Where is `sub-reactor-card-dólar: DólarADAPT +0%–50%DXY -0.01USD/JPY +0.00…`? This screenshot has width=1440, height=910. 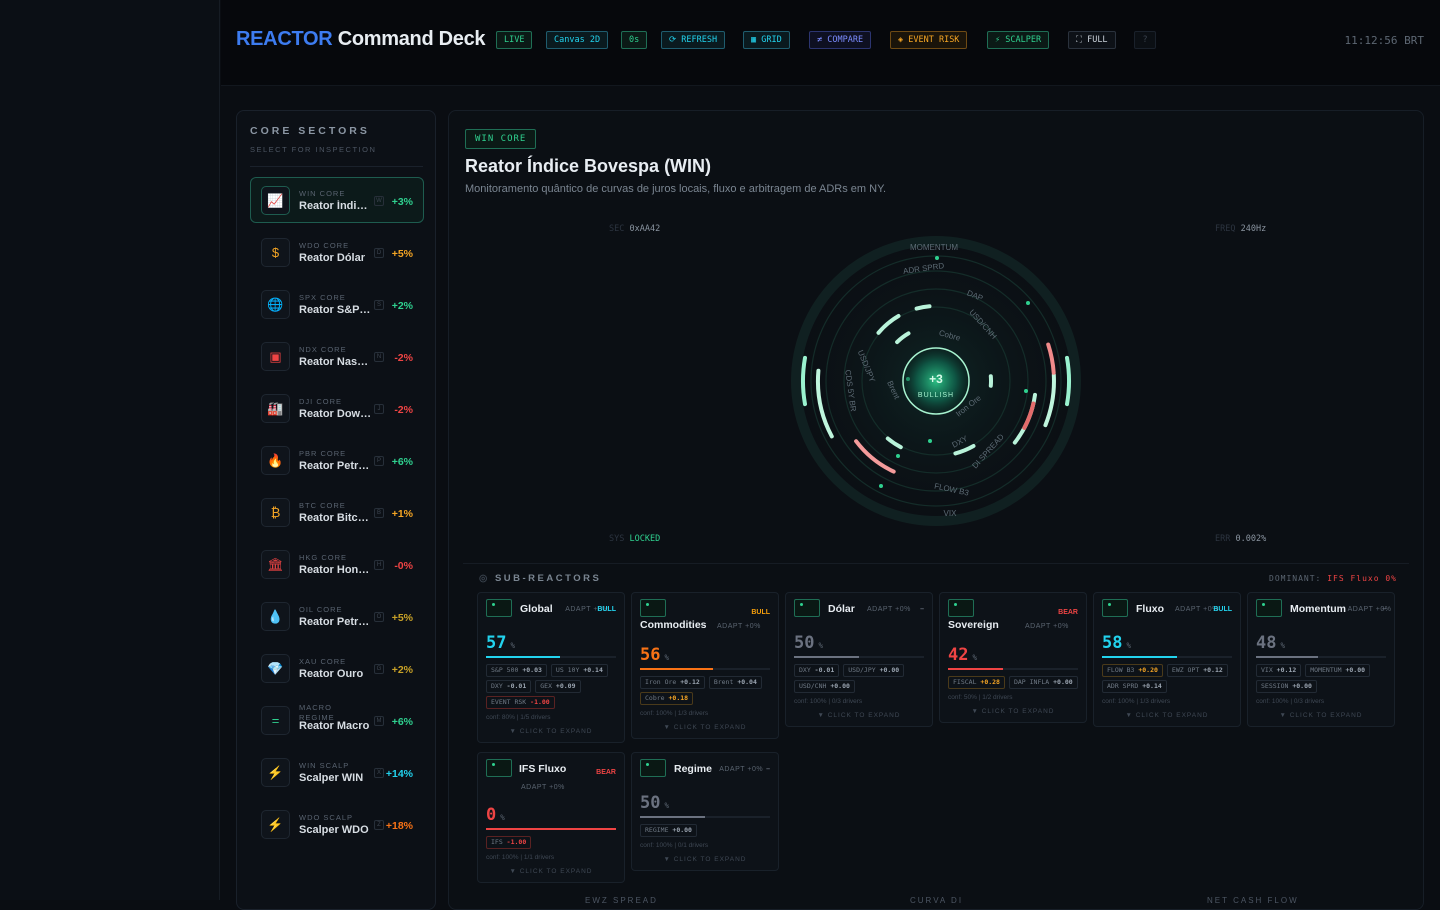 sub-reactor-card-dólar: DólarADAPT +0%–50%DXY -0.01USD/JPY +0.00… is located at coordinates (859, 659).